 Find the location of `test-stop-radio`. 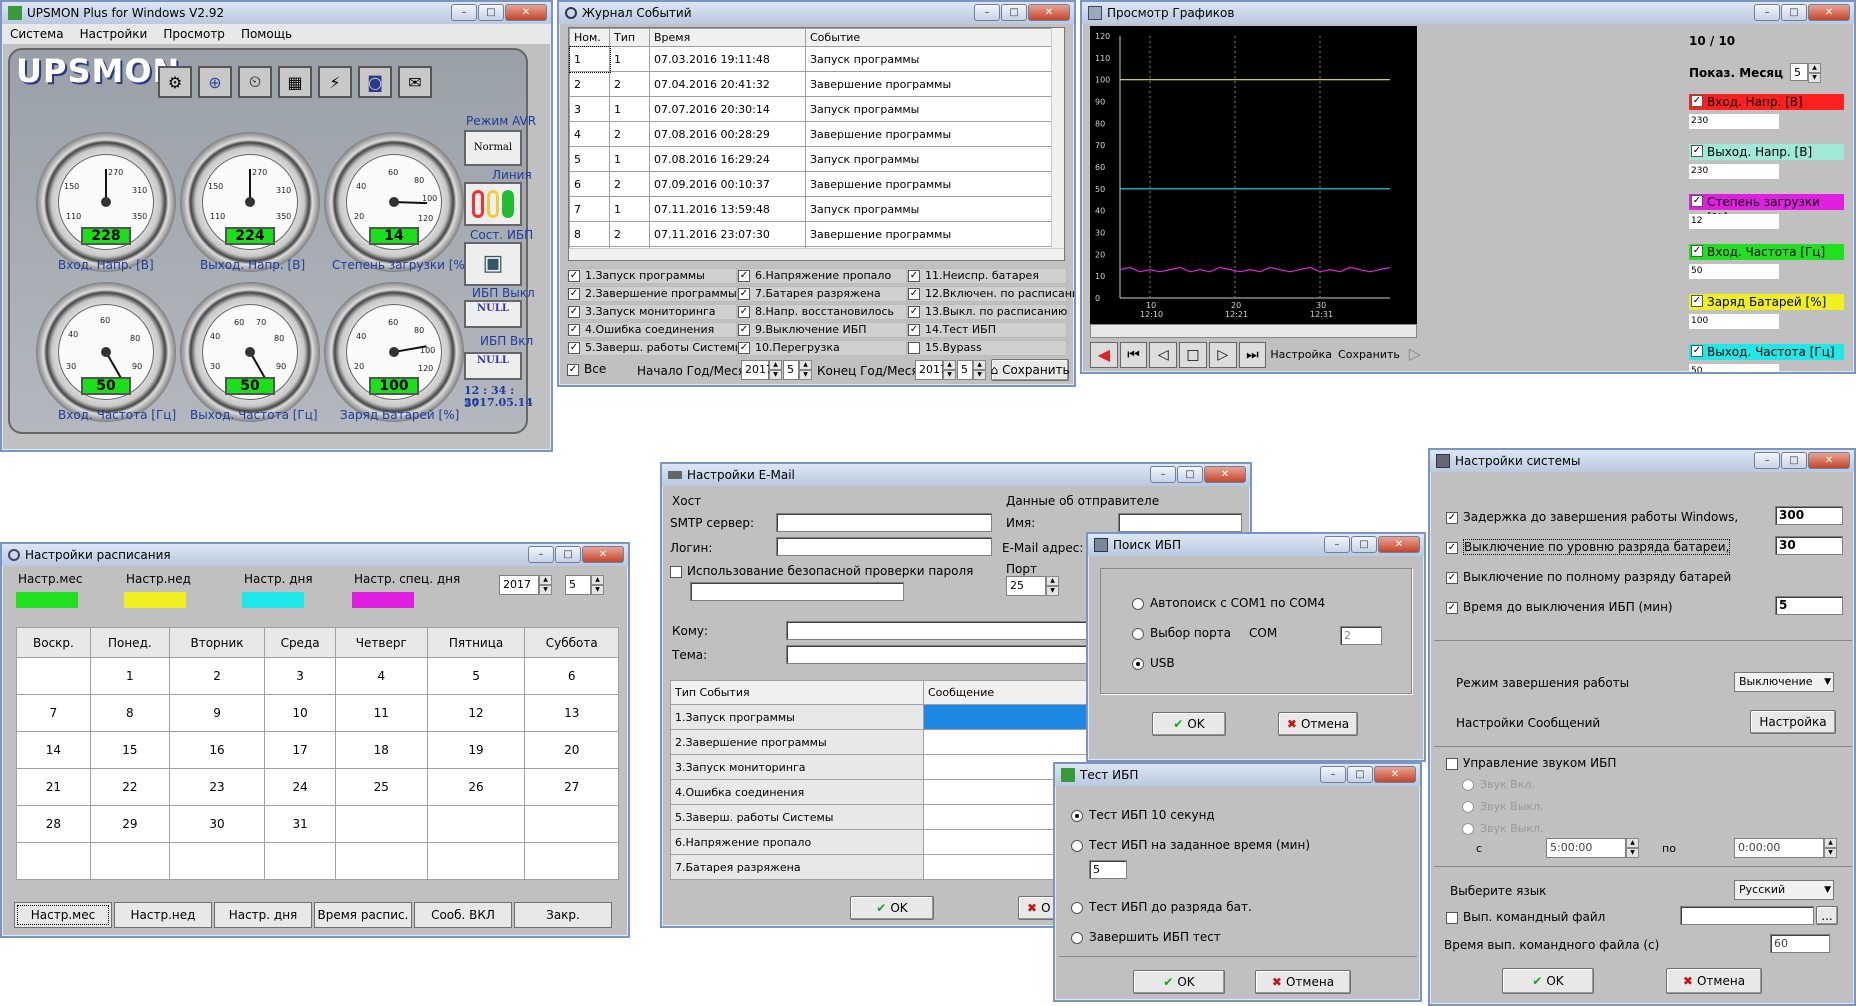

test-stop-radio is located at coordinates (1077, 937).